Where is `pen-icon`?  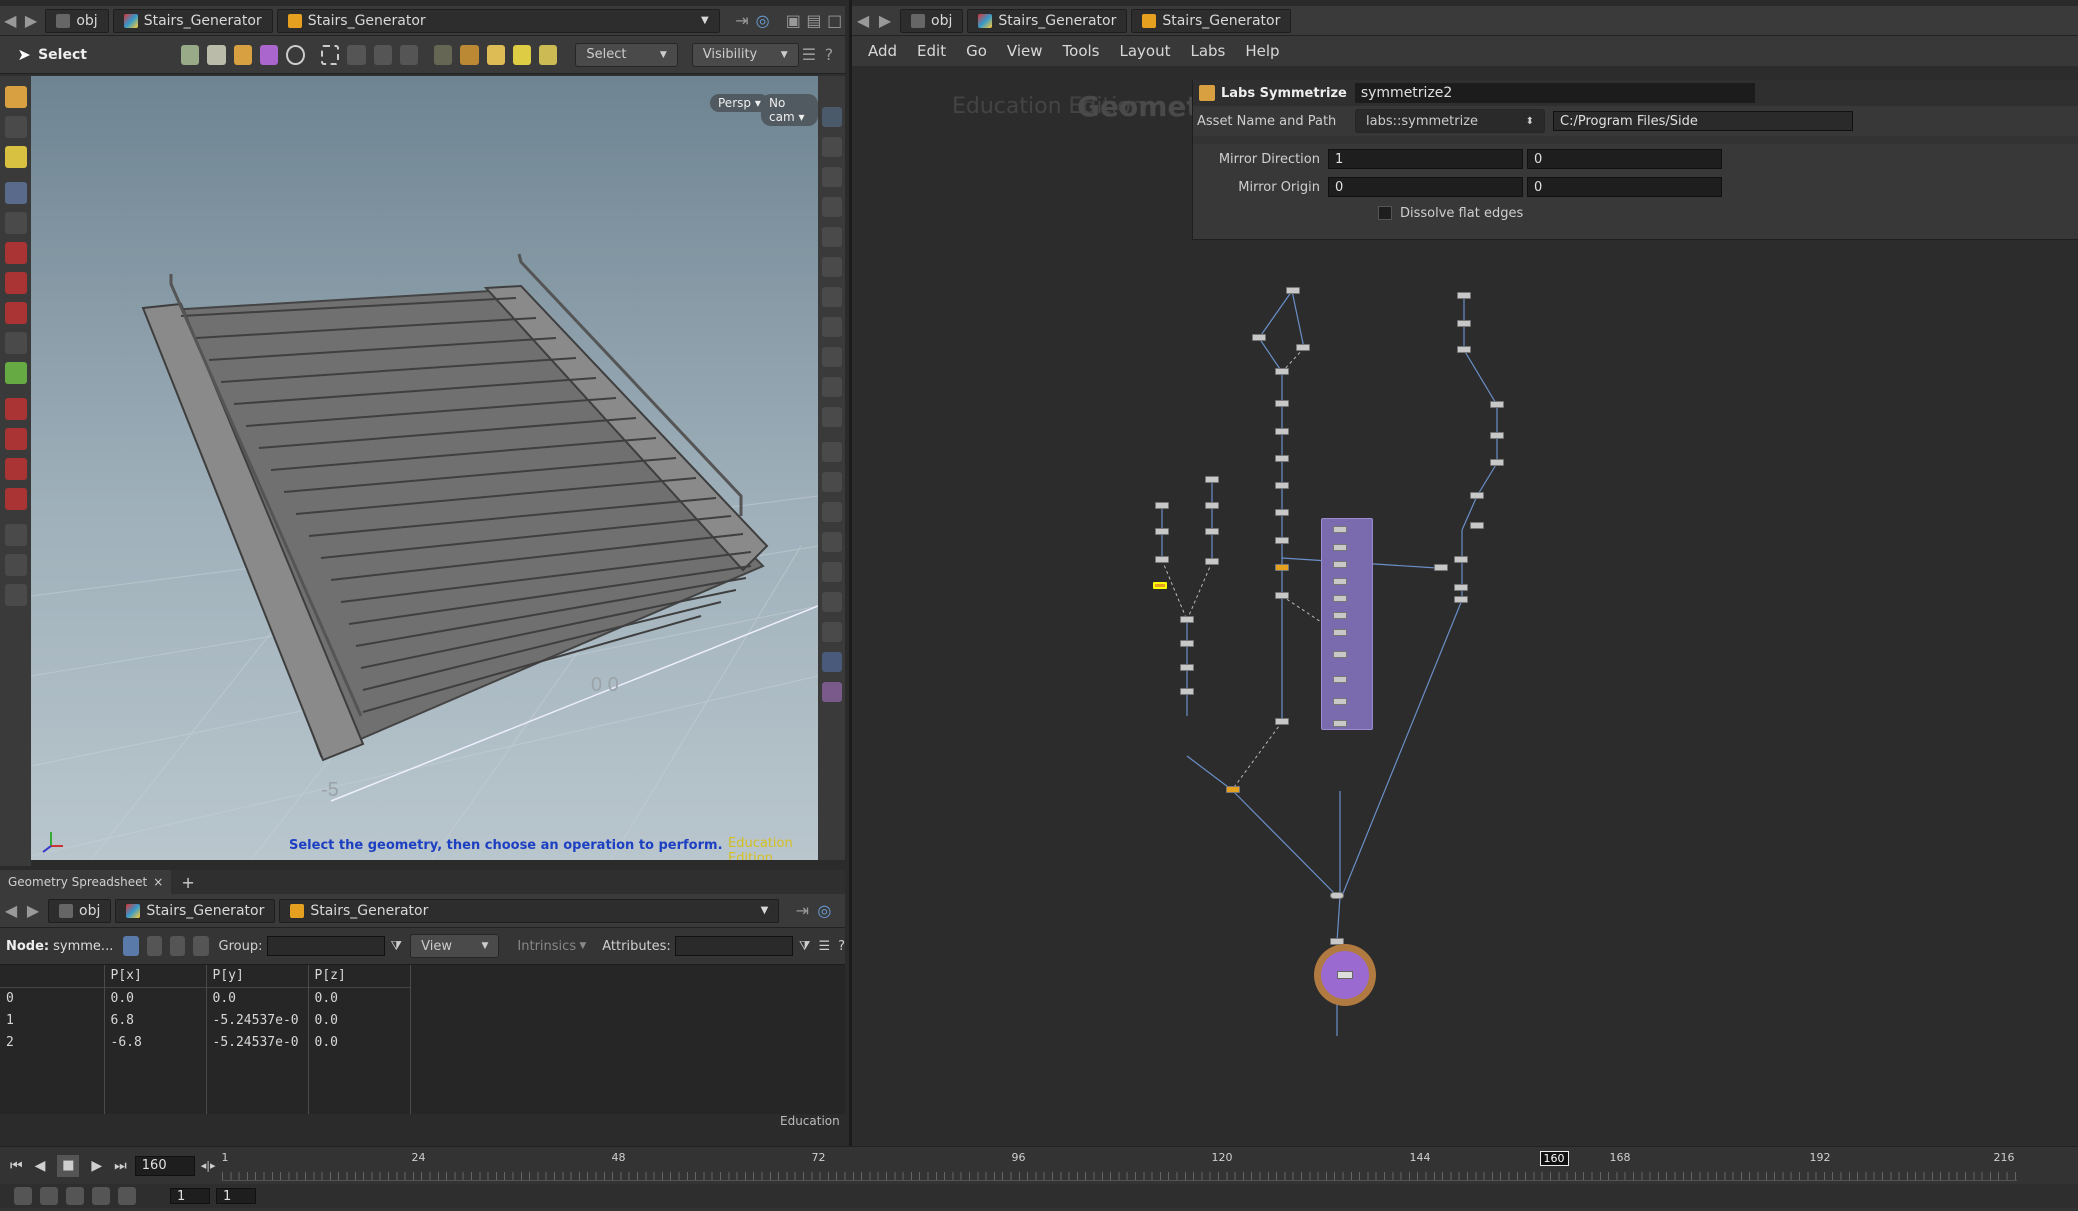
pen-icon is located at coordinates (831, 512).